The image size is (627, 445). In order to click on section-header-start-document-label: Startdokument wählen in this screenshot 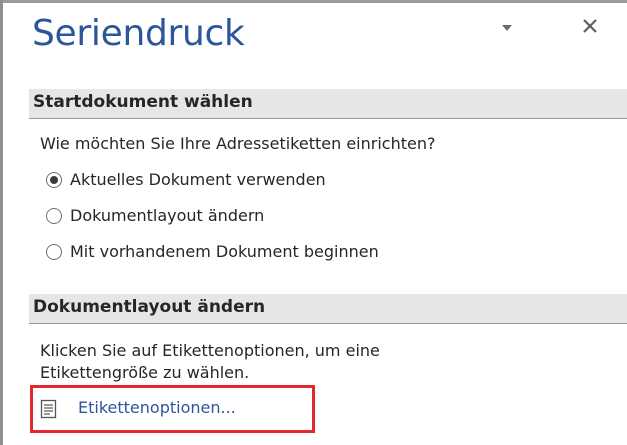, I will do `click(143, 102)`.